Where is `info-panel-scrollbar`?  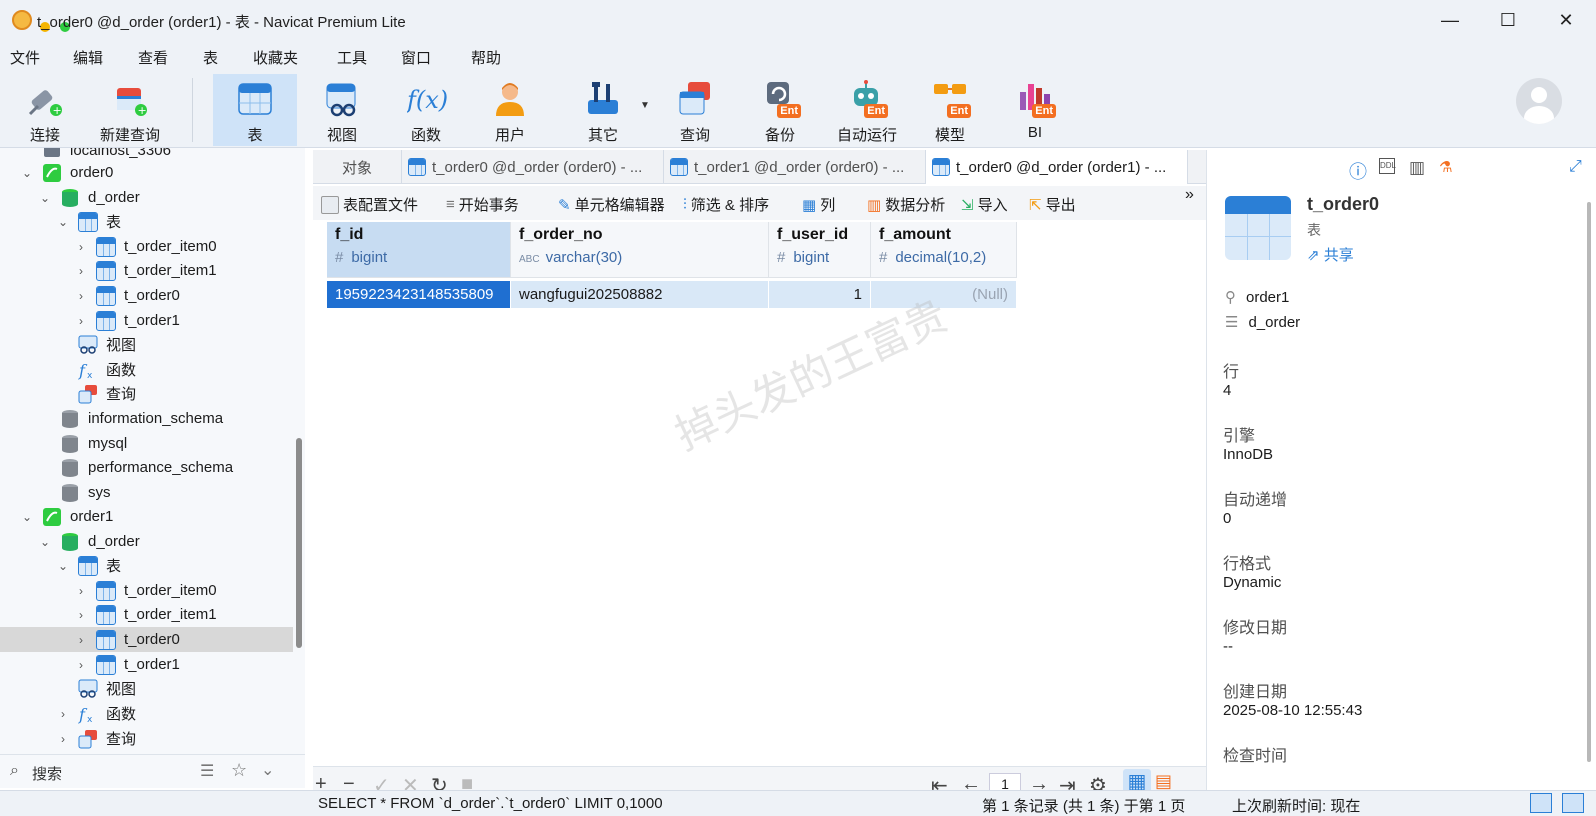
info-panel-scrollbar is located at coordinates (1589, 482).